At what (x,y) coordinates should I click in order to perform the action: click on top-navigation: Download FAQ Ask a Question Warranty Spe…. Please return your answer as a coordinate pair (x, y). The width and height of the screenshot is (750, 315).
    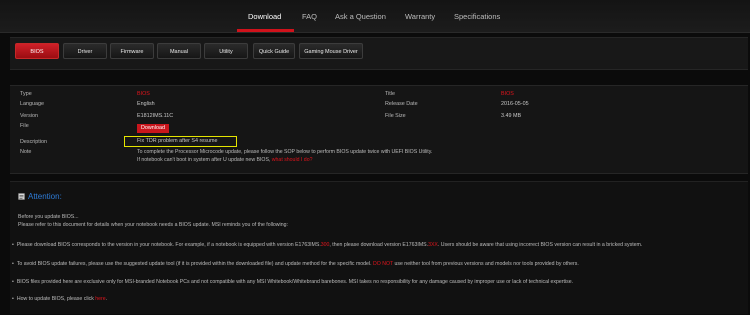
    Looking at the image, I should click on (375, 16).